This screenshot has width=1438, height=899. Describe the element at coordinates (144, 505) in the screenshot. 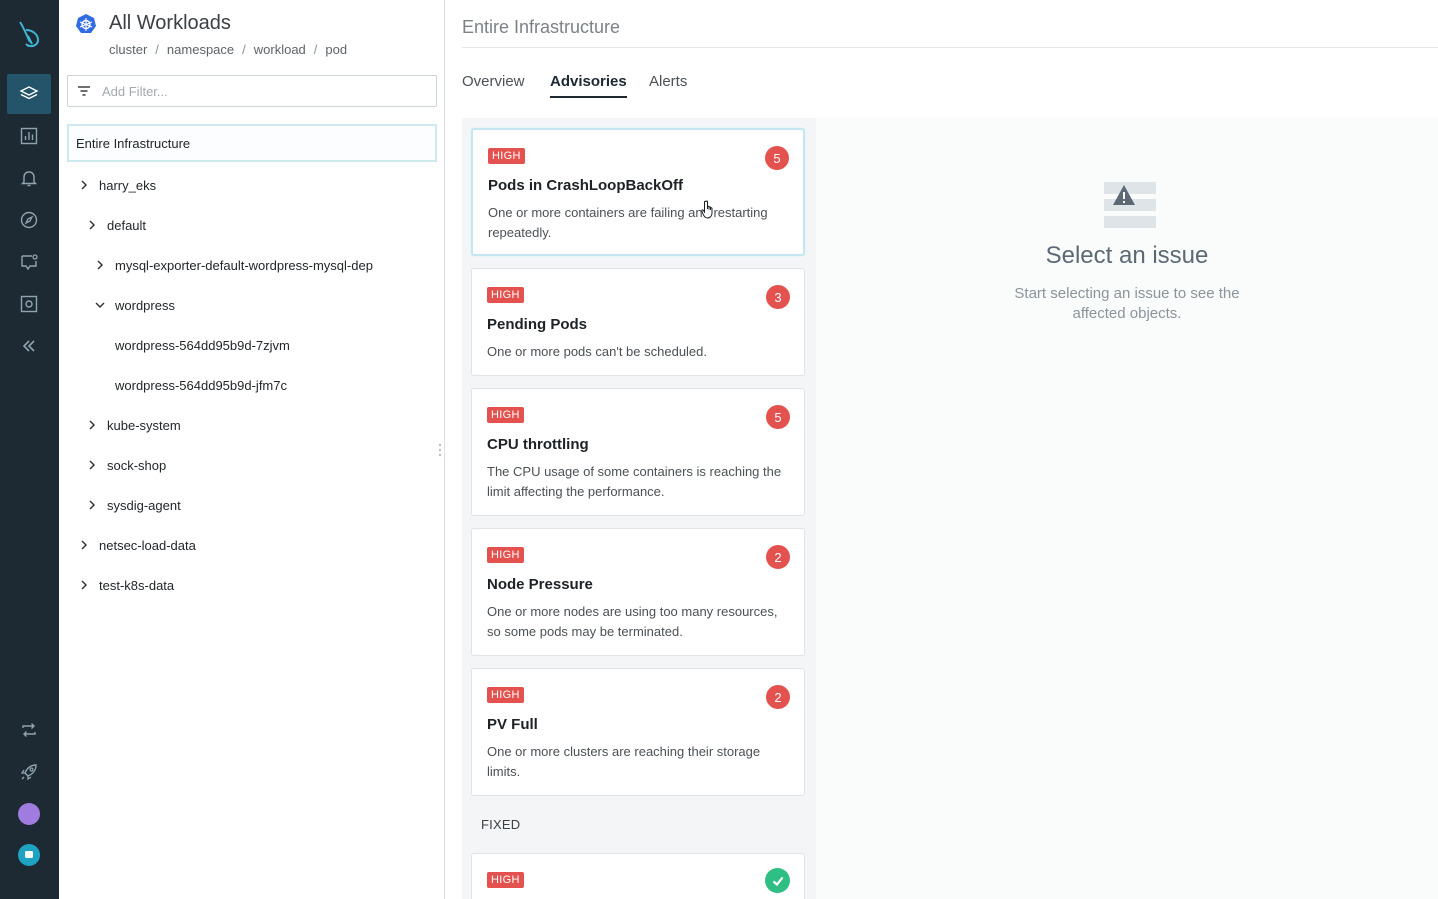

I see `tree-item-label: sysdig-agent` at that location.